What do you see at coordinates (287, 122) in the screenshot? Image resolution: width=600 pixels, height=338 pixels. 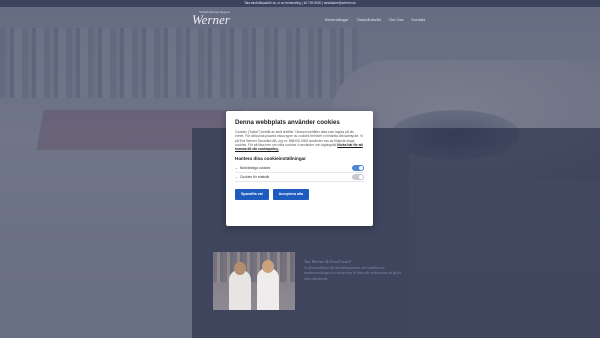 I see `cookie-modal-title: Denna webbplats använder cookies` at bounding box center [287, 122].